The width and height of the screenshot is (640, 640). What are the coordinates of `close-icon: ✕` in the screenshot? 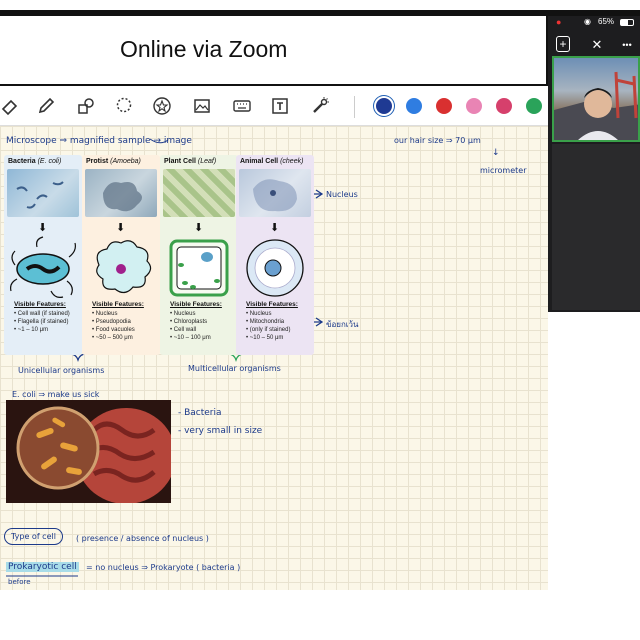 It's located at (597, 45).